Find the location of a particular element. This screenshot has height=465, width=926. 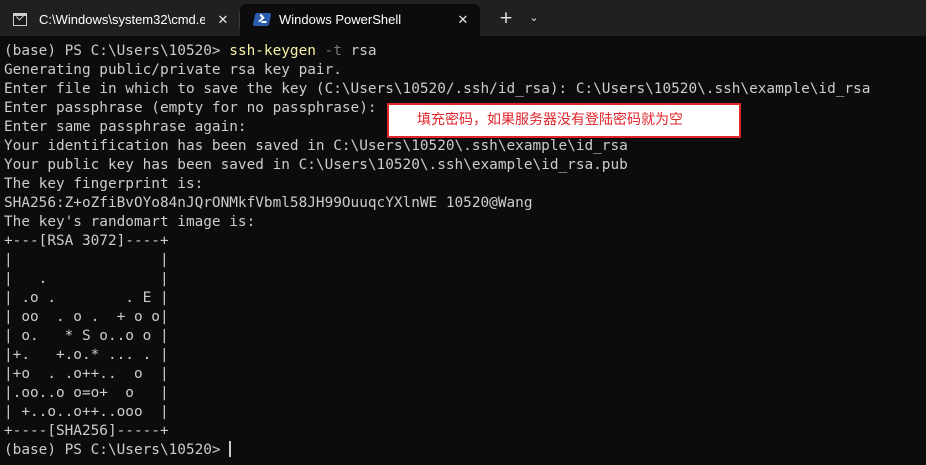

randomart-line: | . | is located at coordinates (86, 279).